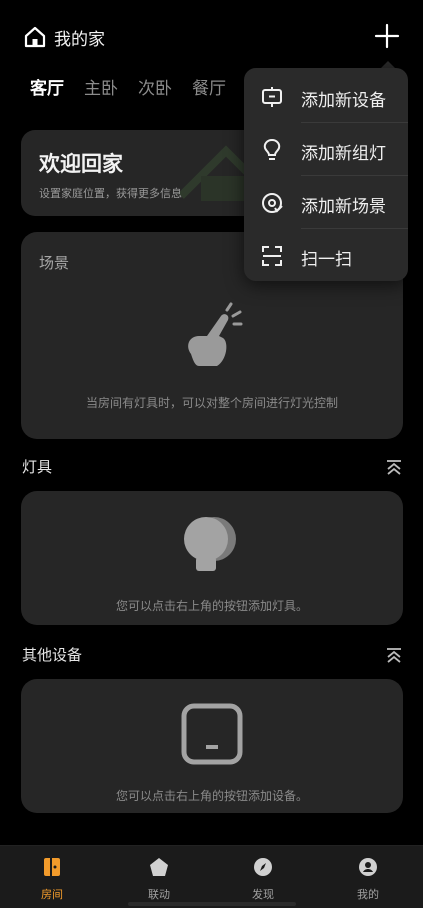 The height and width of the screenshot is (908, 423). What do you see at coordinates (263, 879) in the screenshot?
I see `nav-discover: 发现` at bounding box center [263, 879].